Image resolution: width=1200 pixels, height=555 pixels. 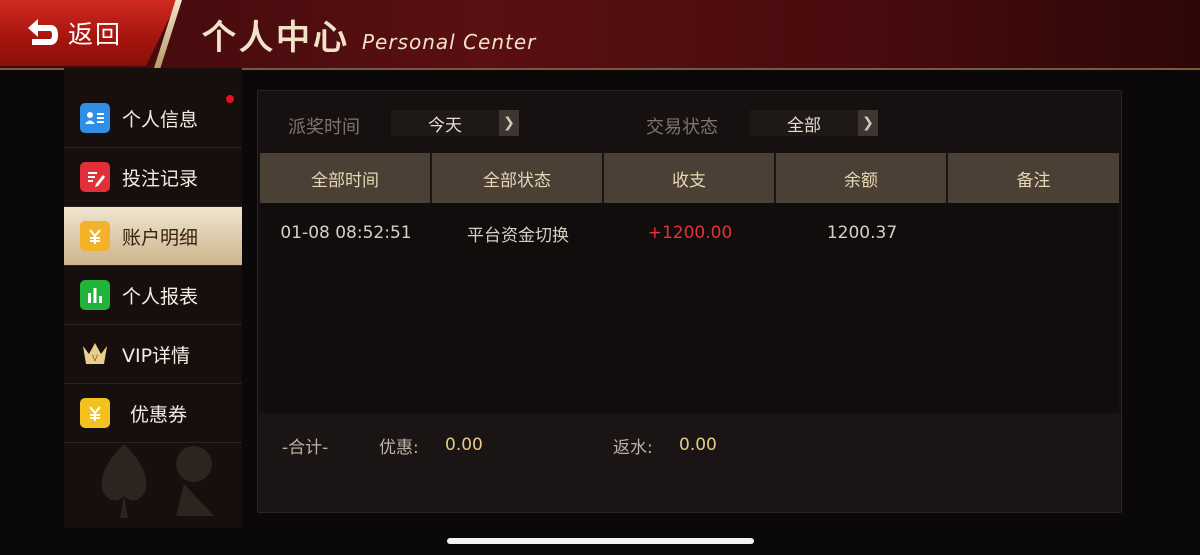 What do you see at coordinates (698, 445) in the screenshot?
I see `rebate-value: 0.00` at bounding box center [698, 445].